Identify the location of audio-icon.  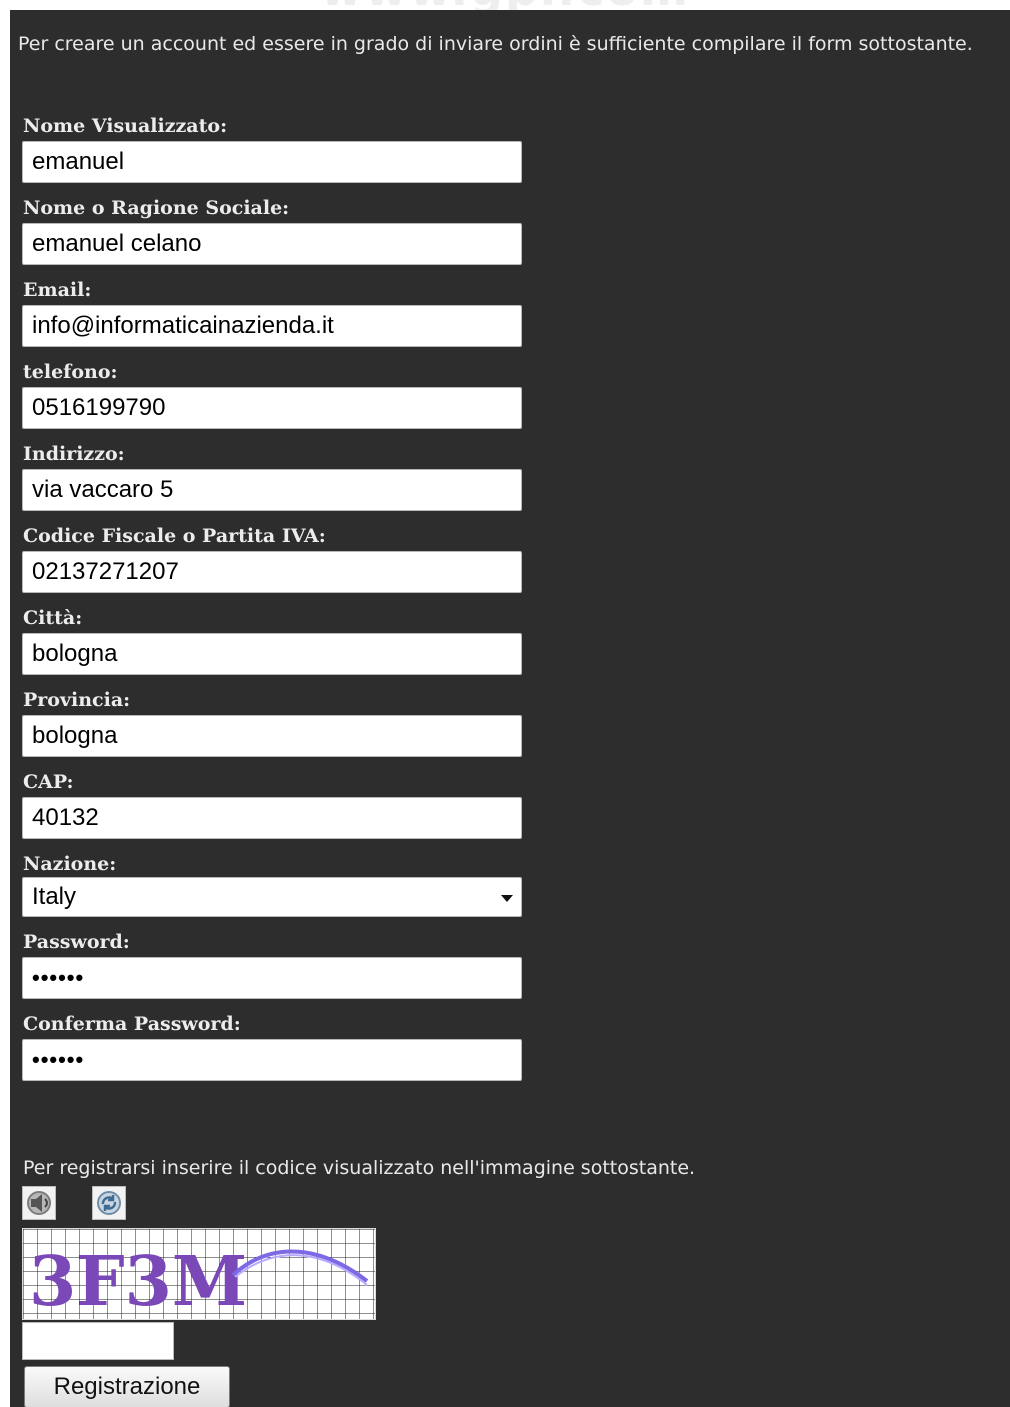
(39, 1203).